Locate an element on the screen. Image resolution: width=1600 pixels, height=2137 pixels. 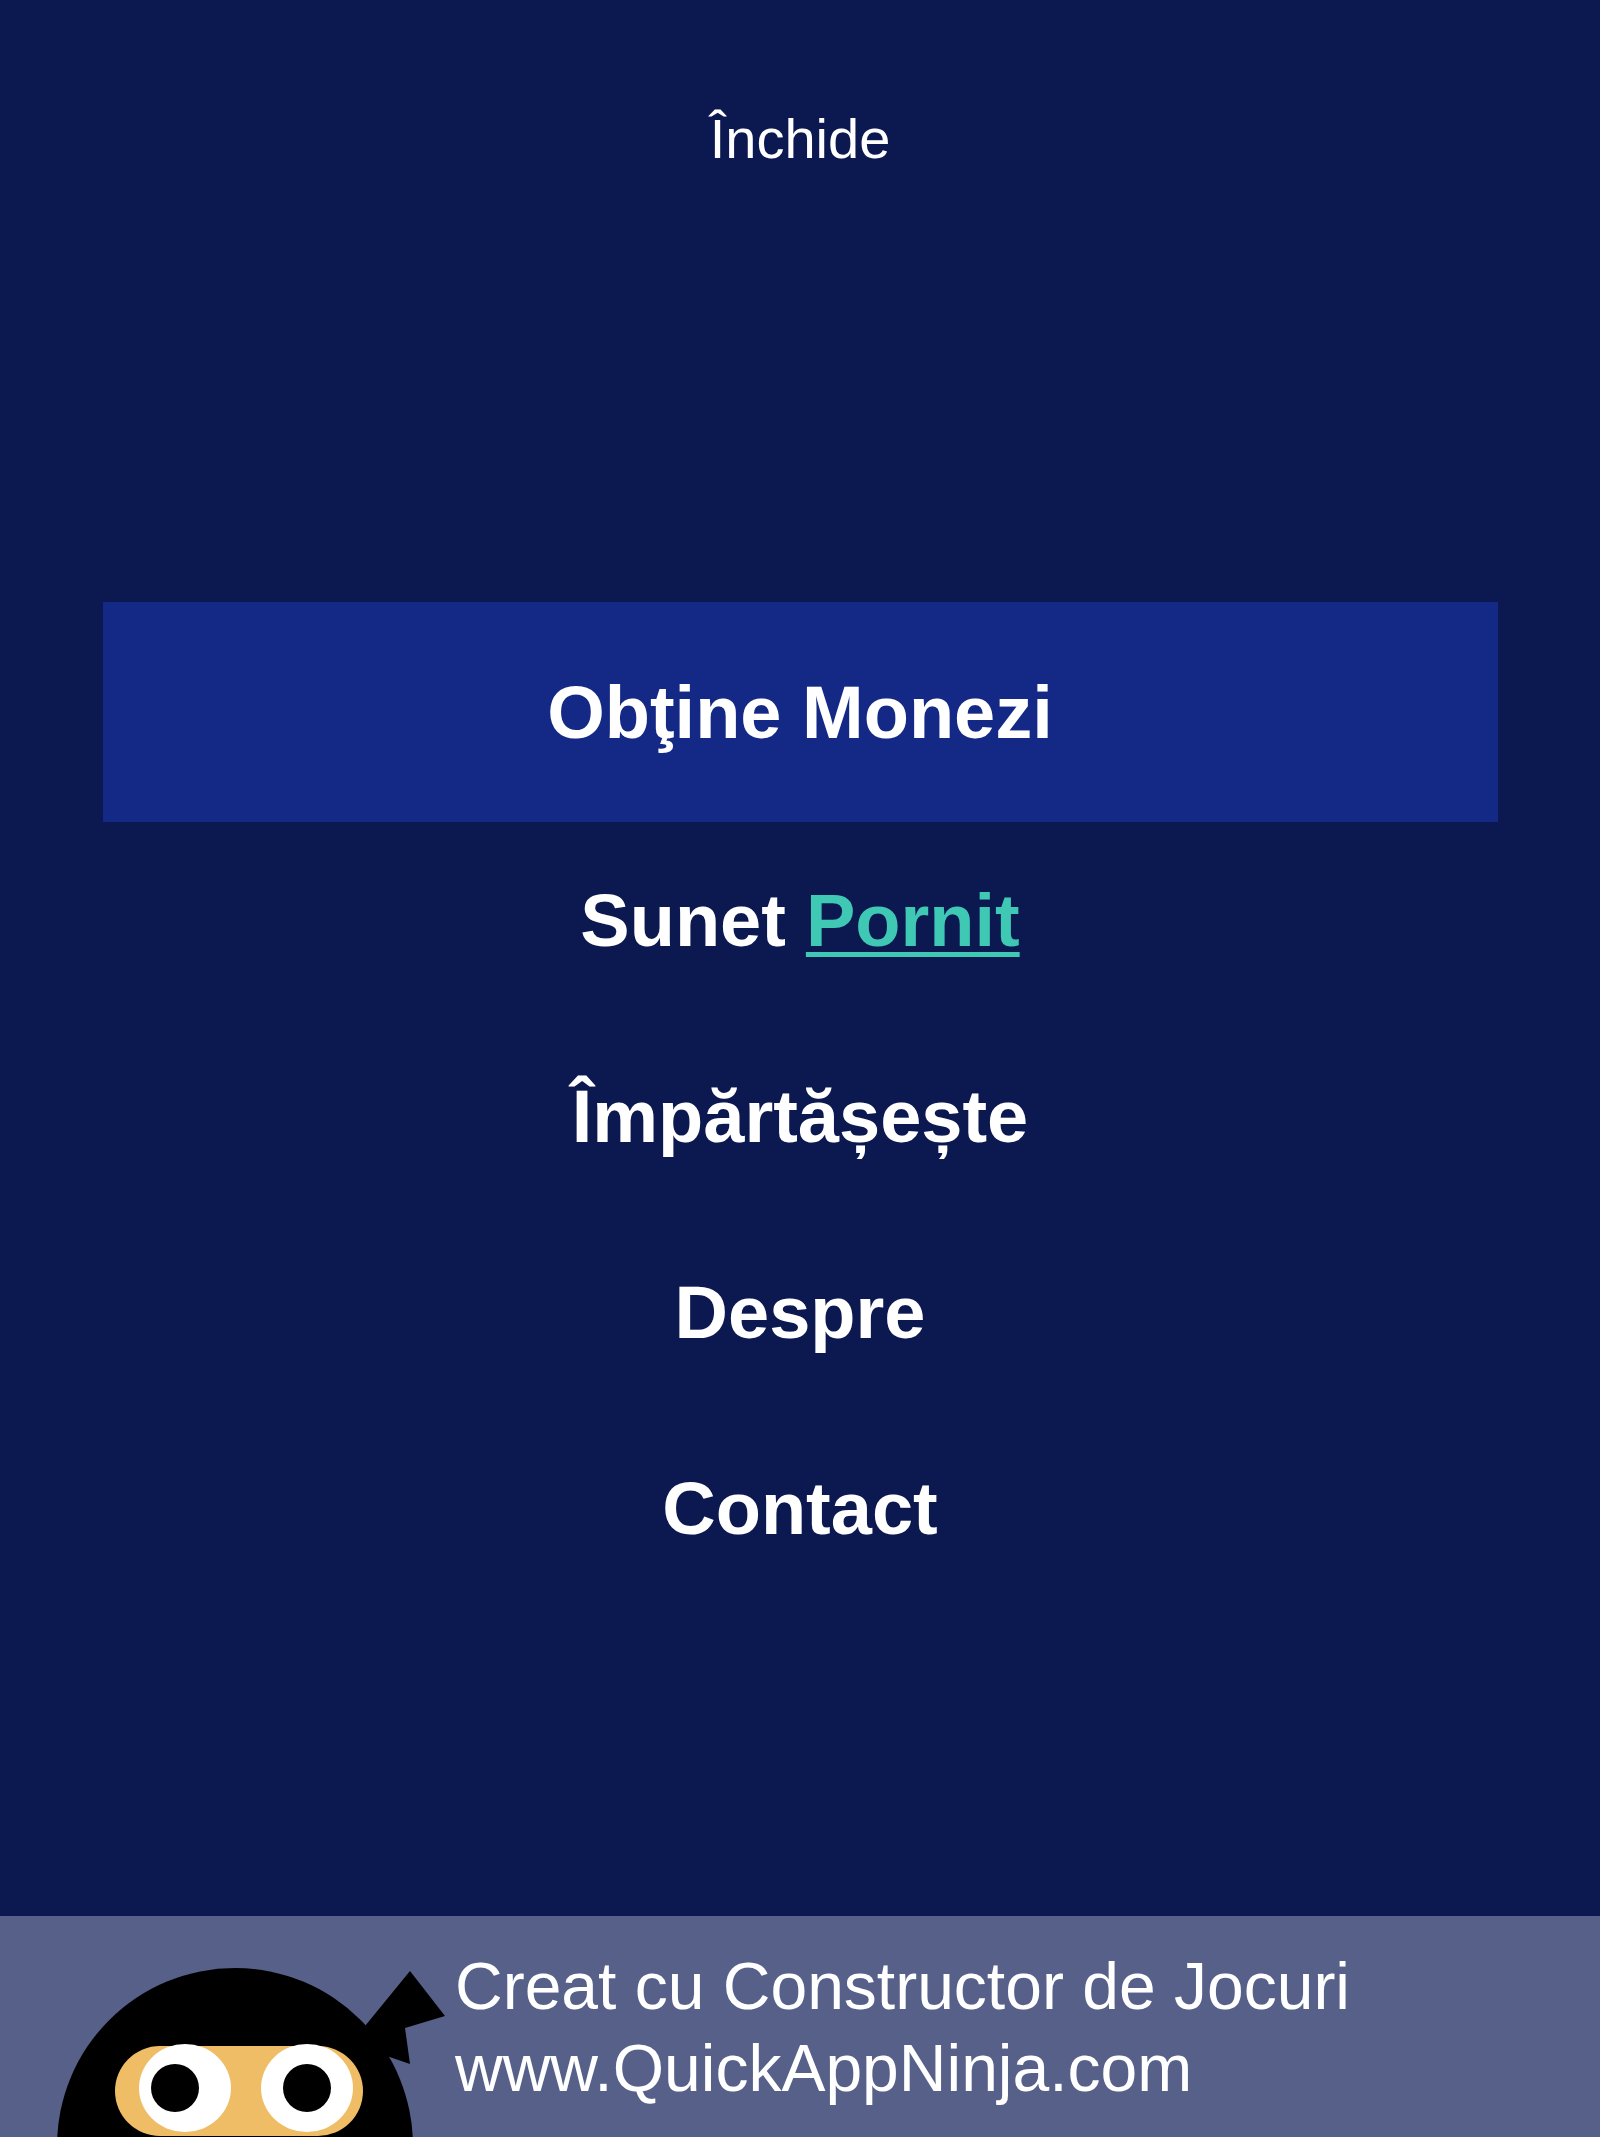
menu-item: Despre is located at coordinates (800, 1312).